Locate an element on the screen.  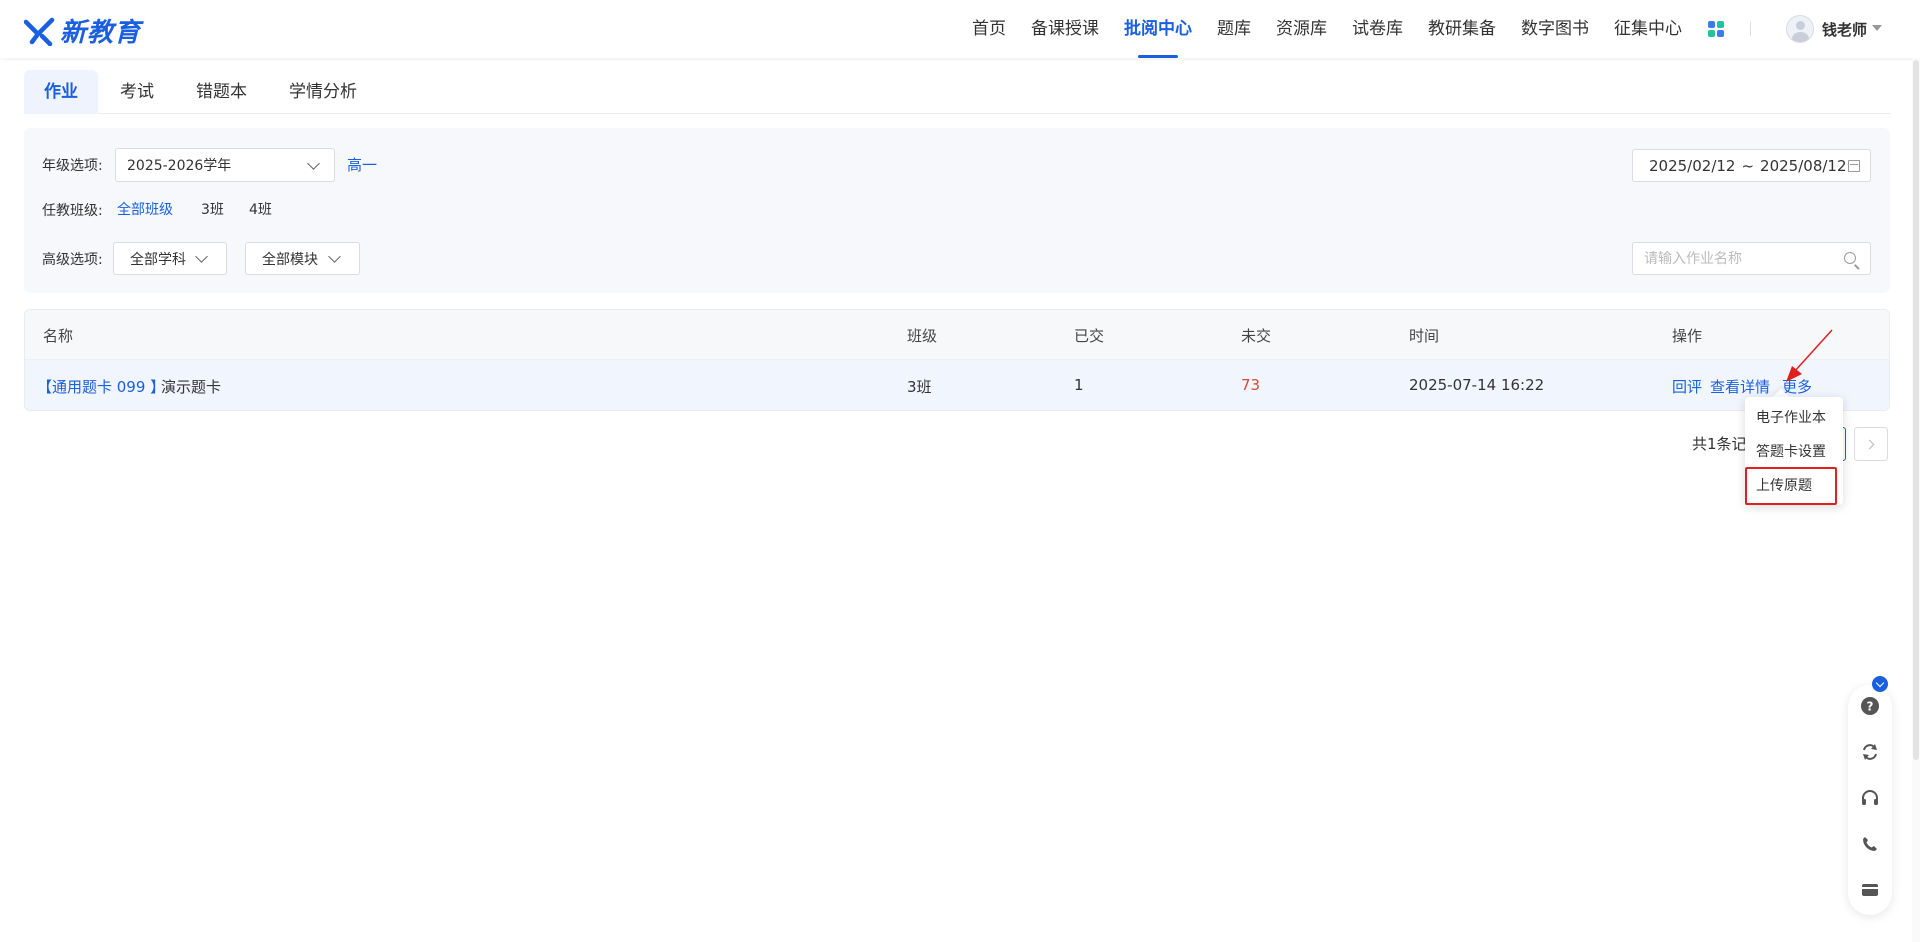
nav-collection-center: 征集中心 is located at coordinates (1648, 29).